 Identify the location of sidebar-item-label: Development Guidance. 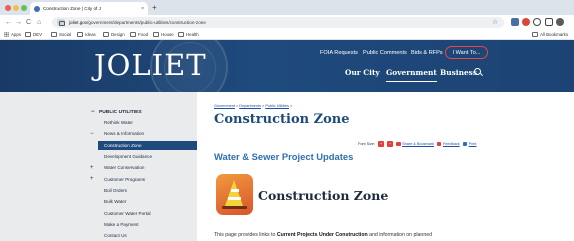
(128, 157).